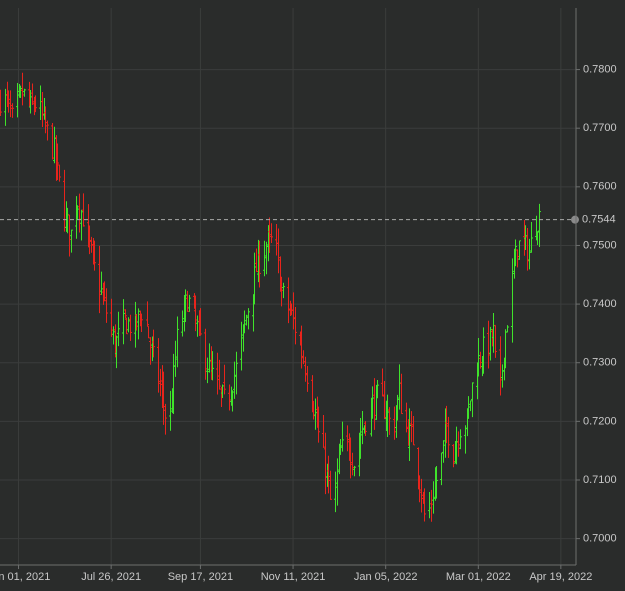  What do you see at coordinates (600, 304) in the screenshot?
I see `y-tick-label: 0.7400` at bounding box center [600, 304].